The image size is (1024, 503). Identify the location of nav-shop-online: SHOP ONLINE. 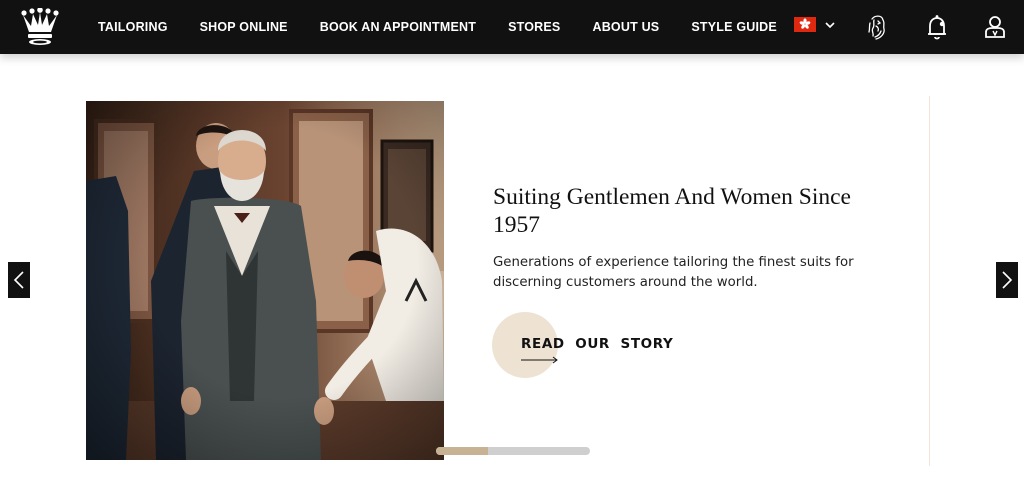
(244, 27).